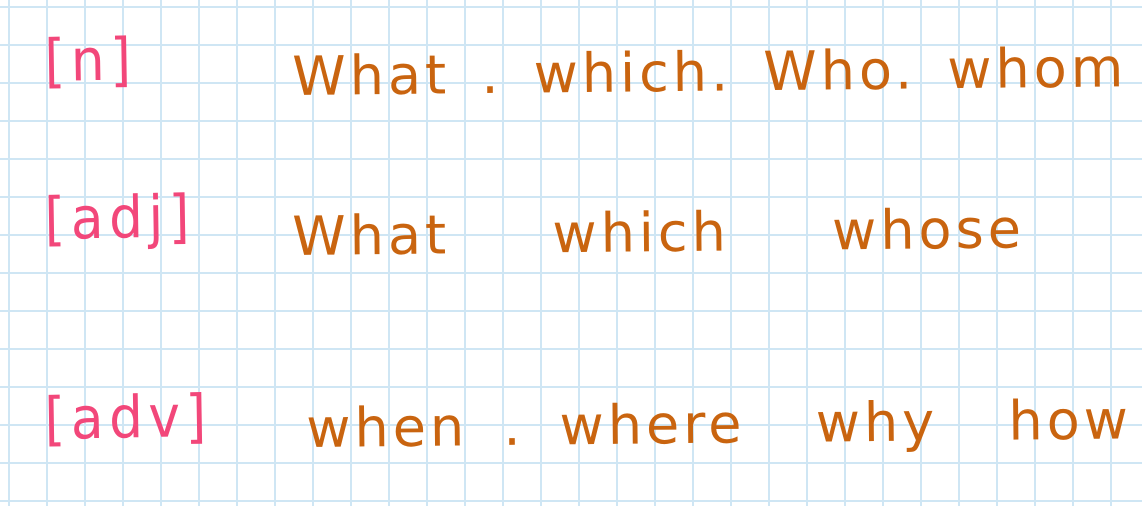  I want to click on tag-noun: [n], so click(90, 60).